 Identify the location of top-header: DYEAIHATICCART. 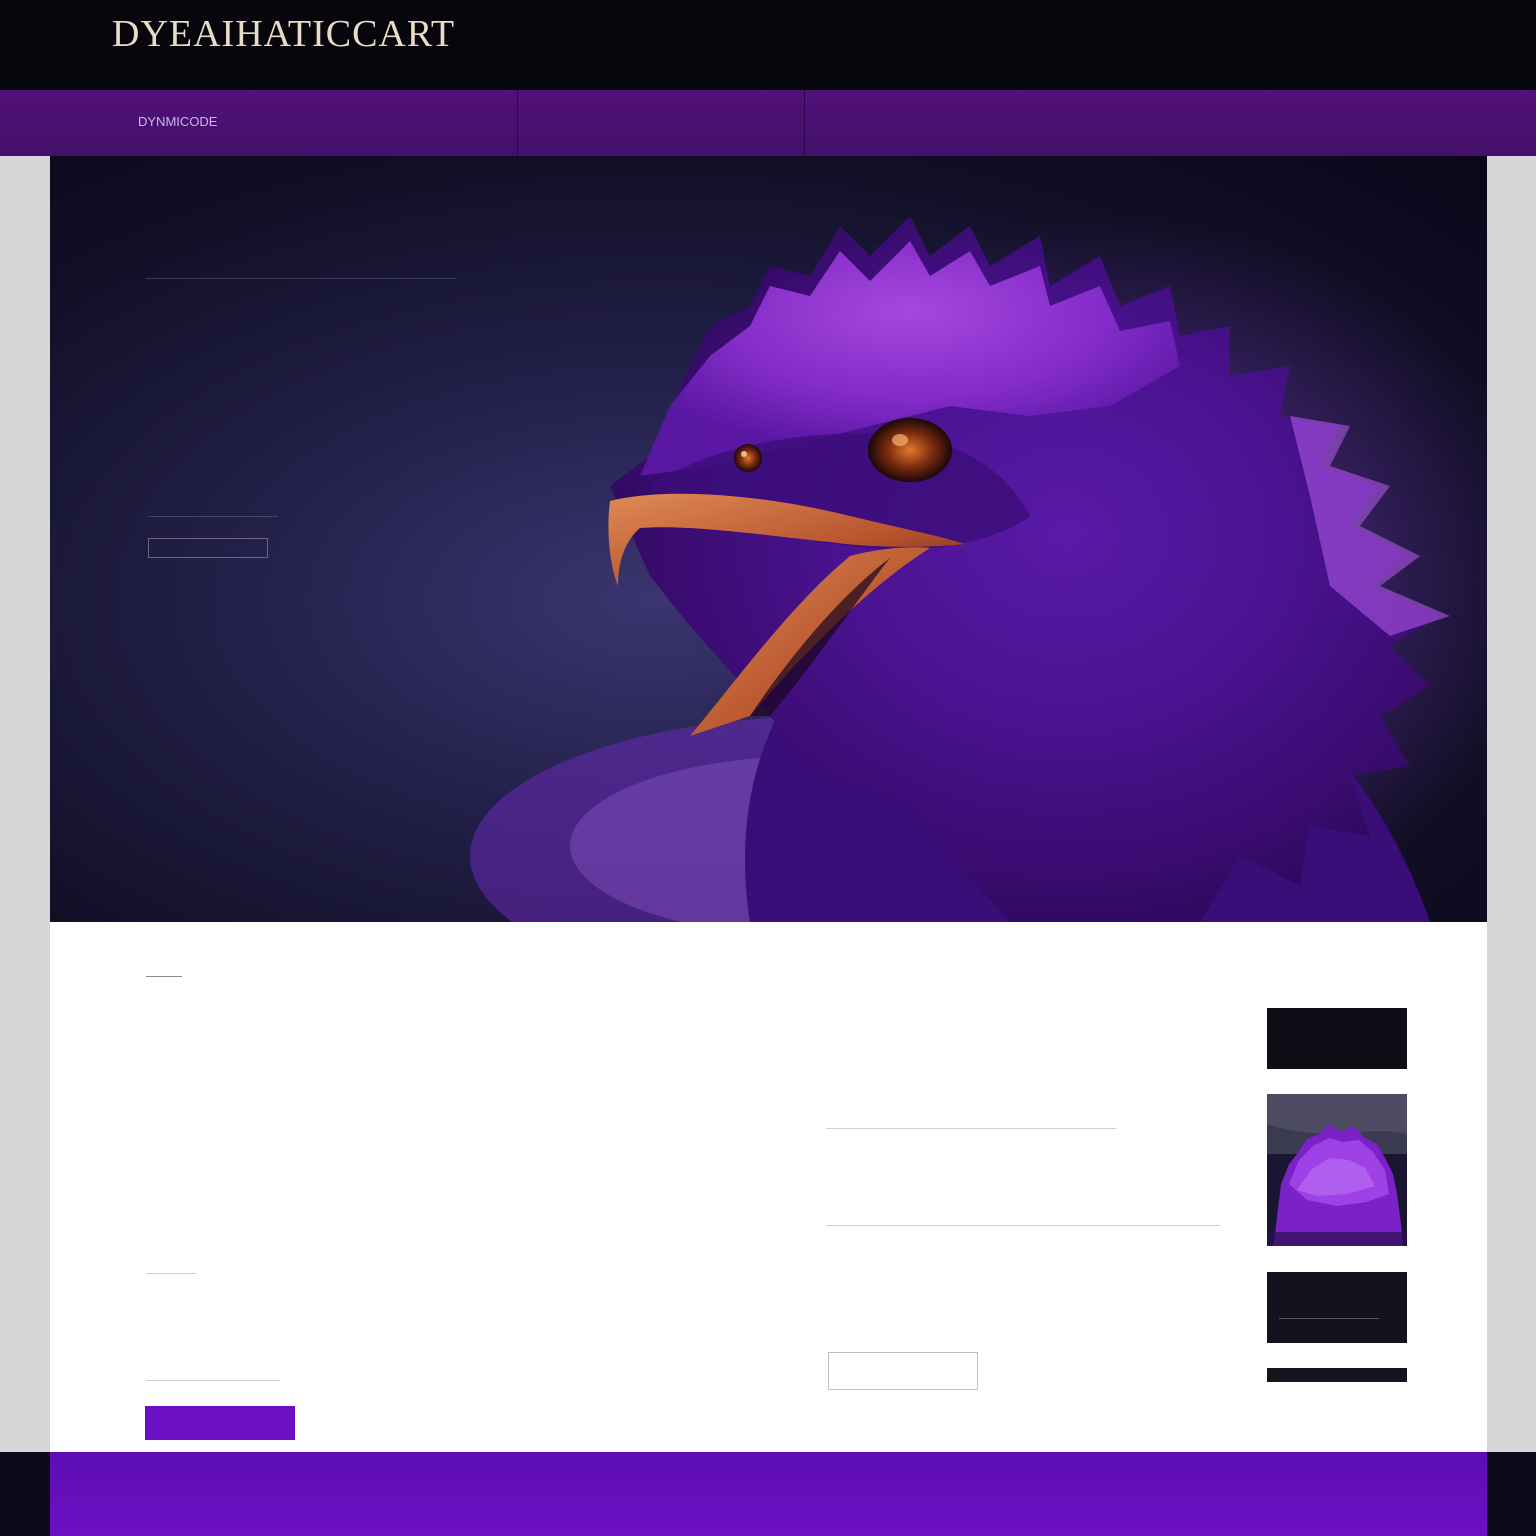
(768, 45).